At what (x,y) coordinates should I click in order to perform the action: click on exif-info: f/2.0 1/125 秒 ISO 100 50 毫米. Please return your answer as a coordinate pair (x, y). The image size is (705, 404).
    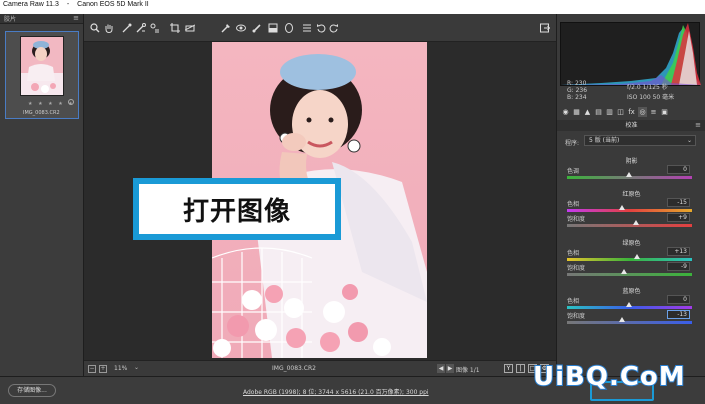
    Looking at the image, I should click on (650, 93).